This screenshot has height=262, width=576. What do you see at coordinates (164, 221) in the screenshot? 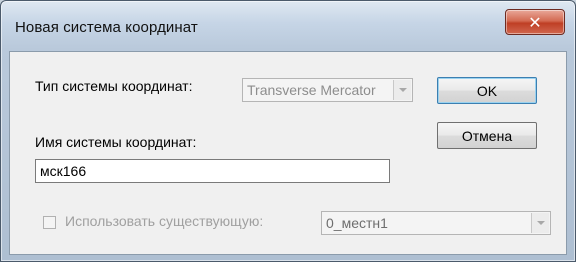
I see `use-existing-label: Использовать существующую:` at bounding box center [164, 221].